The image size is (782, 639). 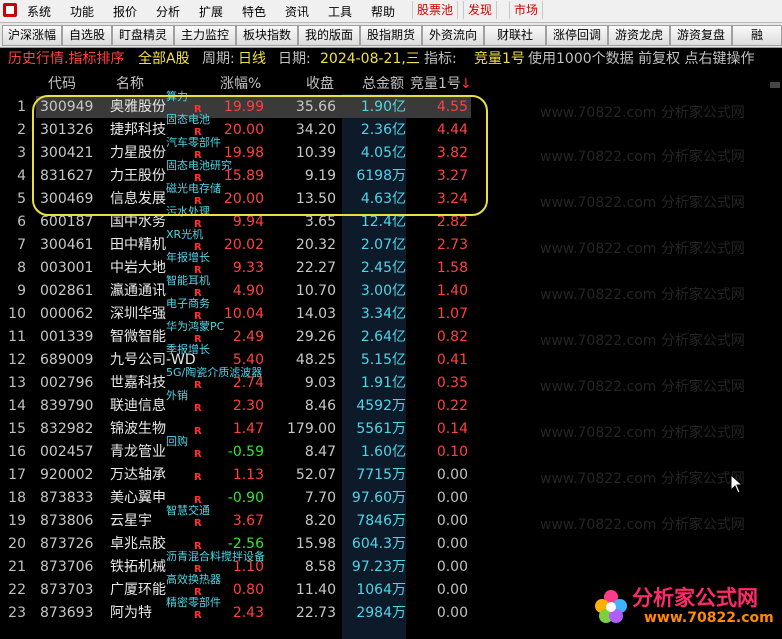 What do you see at coordinates (138, 245) in the screenshot?
I see `stock-name: 田中精机` at bounding box center [138, 245].